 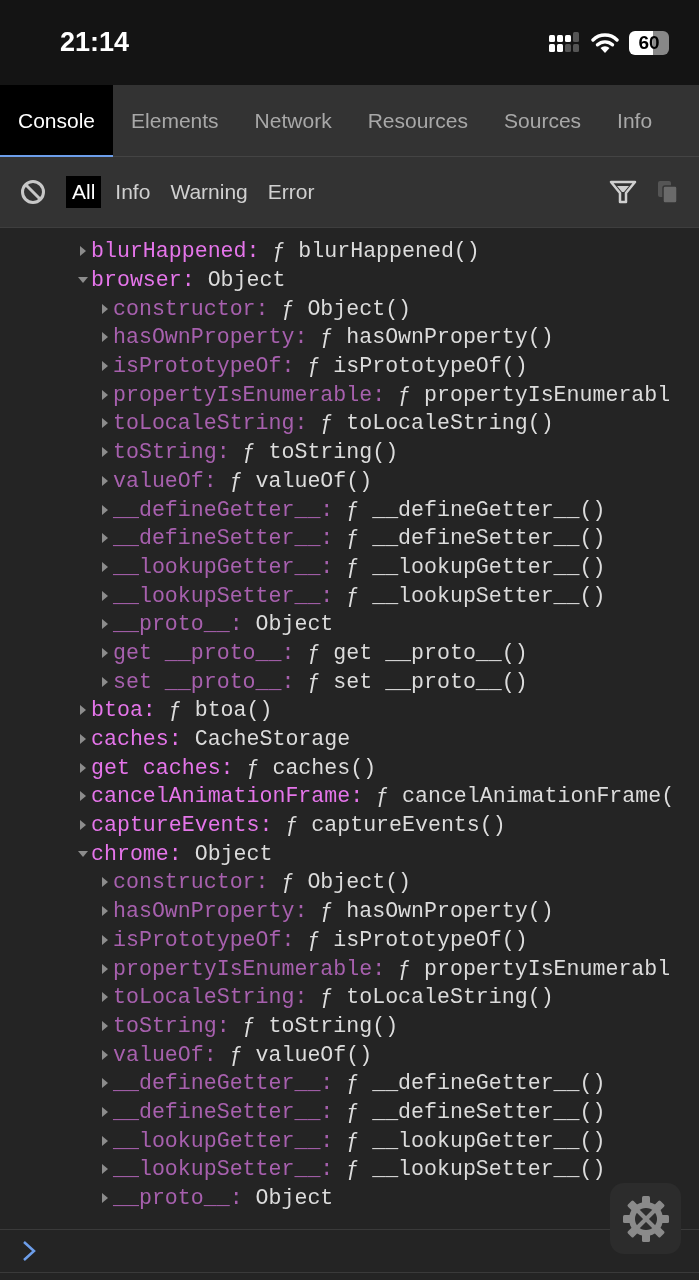 What do you see at coordinates (165, 480) in the screenshot?
I see `property-name: valueOf:` at bounding box center [165, 480].